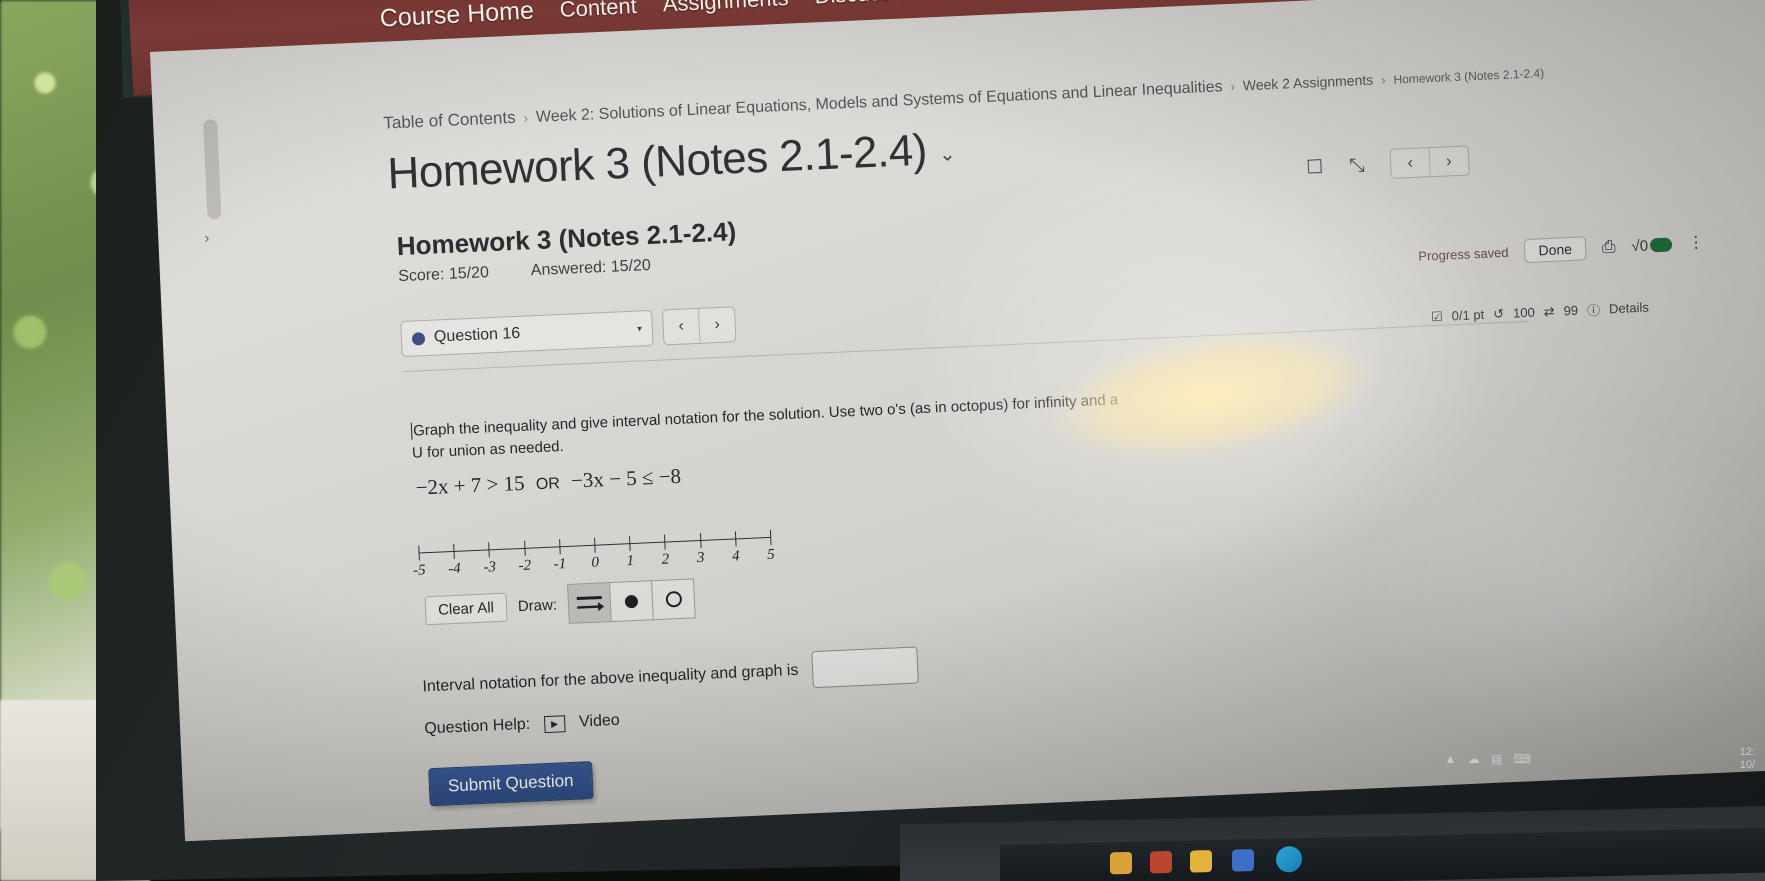 The width and height of the screenshot is (1765, 881). What do you see at coordinates (1571, 310) in the screenshot?
I see `swap-count: 99` at bounding box center [1571, 310].